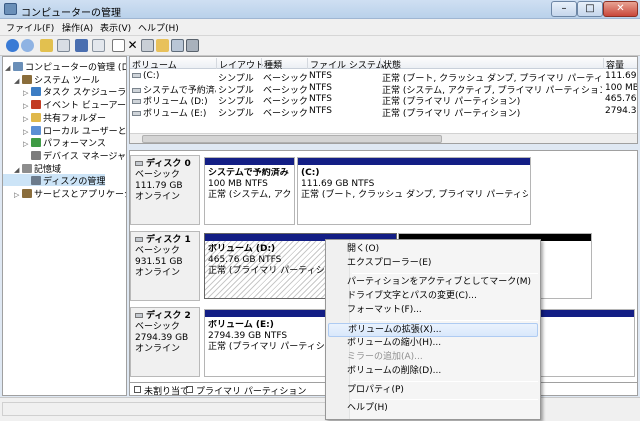 The width and height of the screenshot is (640, 421). What do you see at coordinates (251, 392) in the screenshot?
I see `legend-label-primary: プライマリ パーティション` at bounding box center [251, 392].